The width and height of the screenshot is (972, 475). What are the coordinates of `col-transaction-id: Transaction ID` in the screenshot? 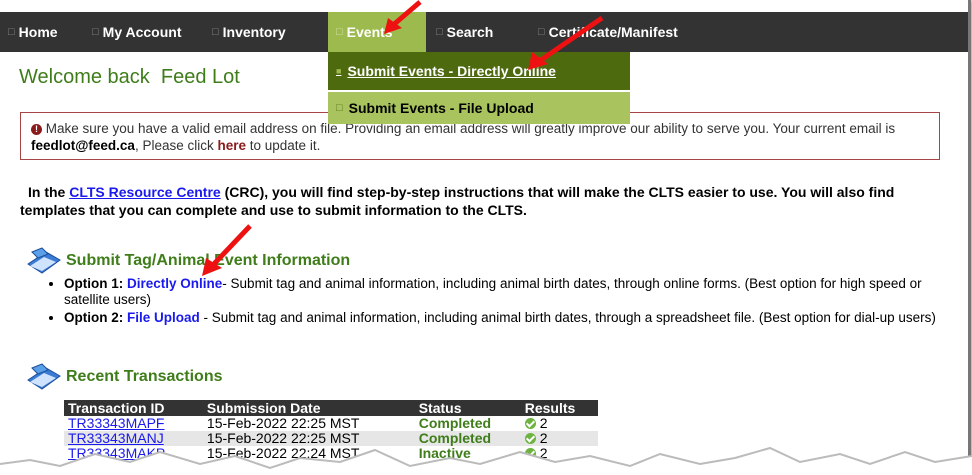 It's located at (133, 408).